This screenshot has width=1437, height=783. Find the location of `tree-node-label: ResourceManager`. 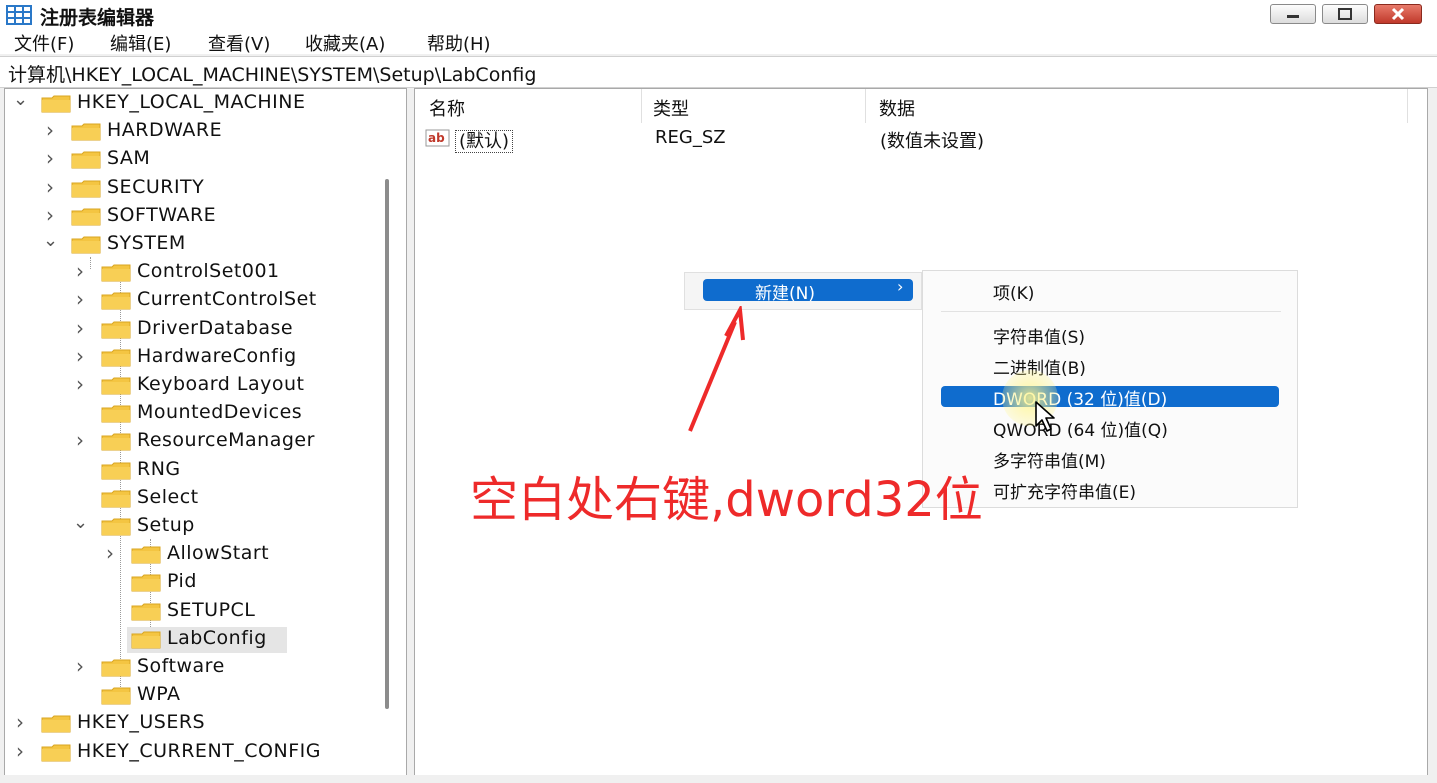

tree-node-label: ResourceManager is located at coordinates (226, 440).